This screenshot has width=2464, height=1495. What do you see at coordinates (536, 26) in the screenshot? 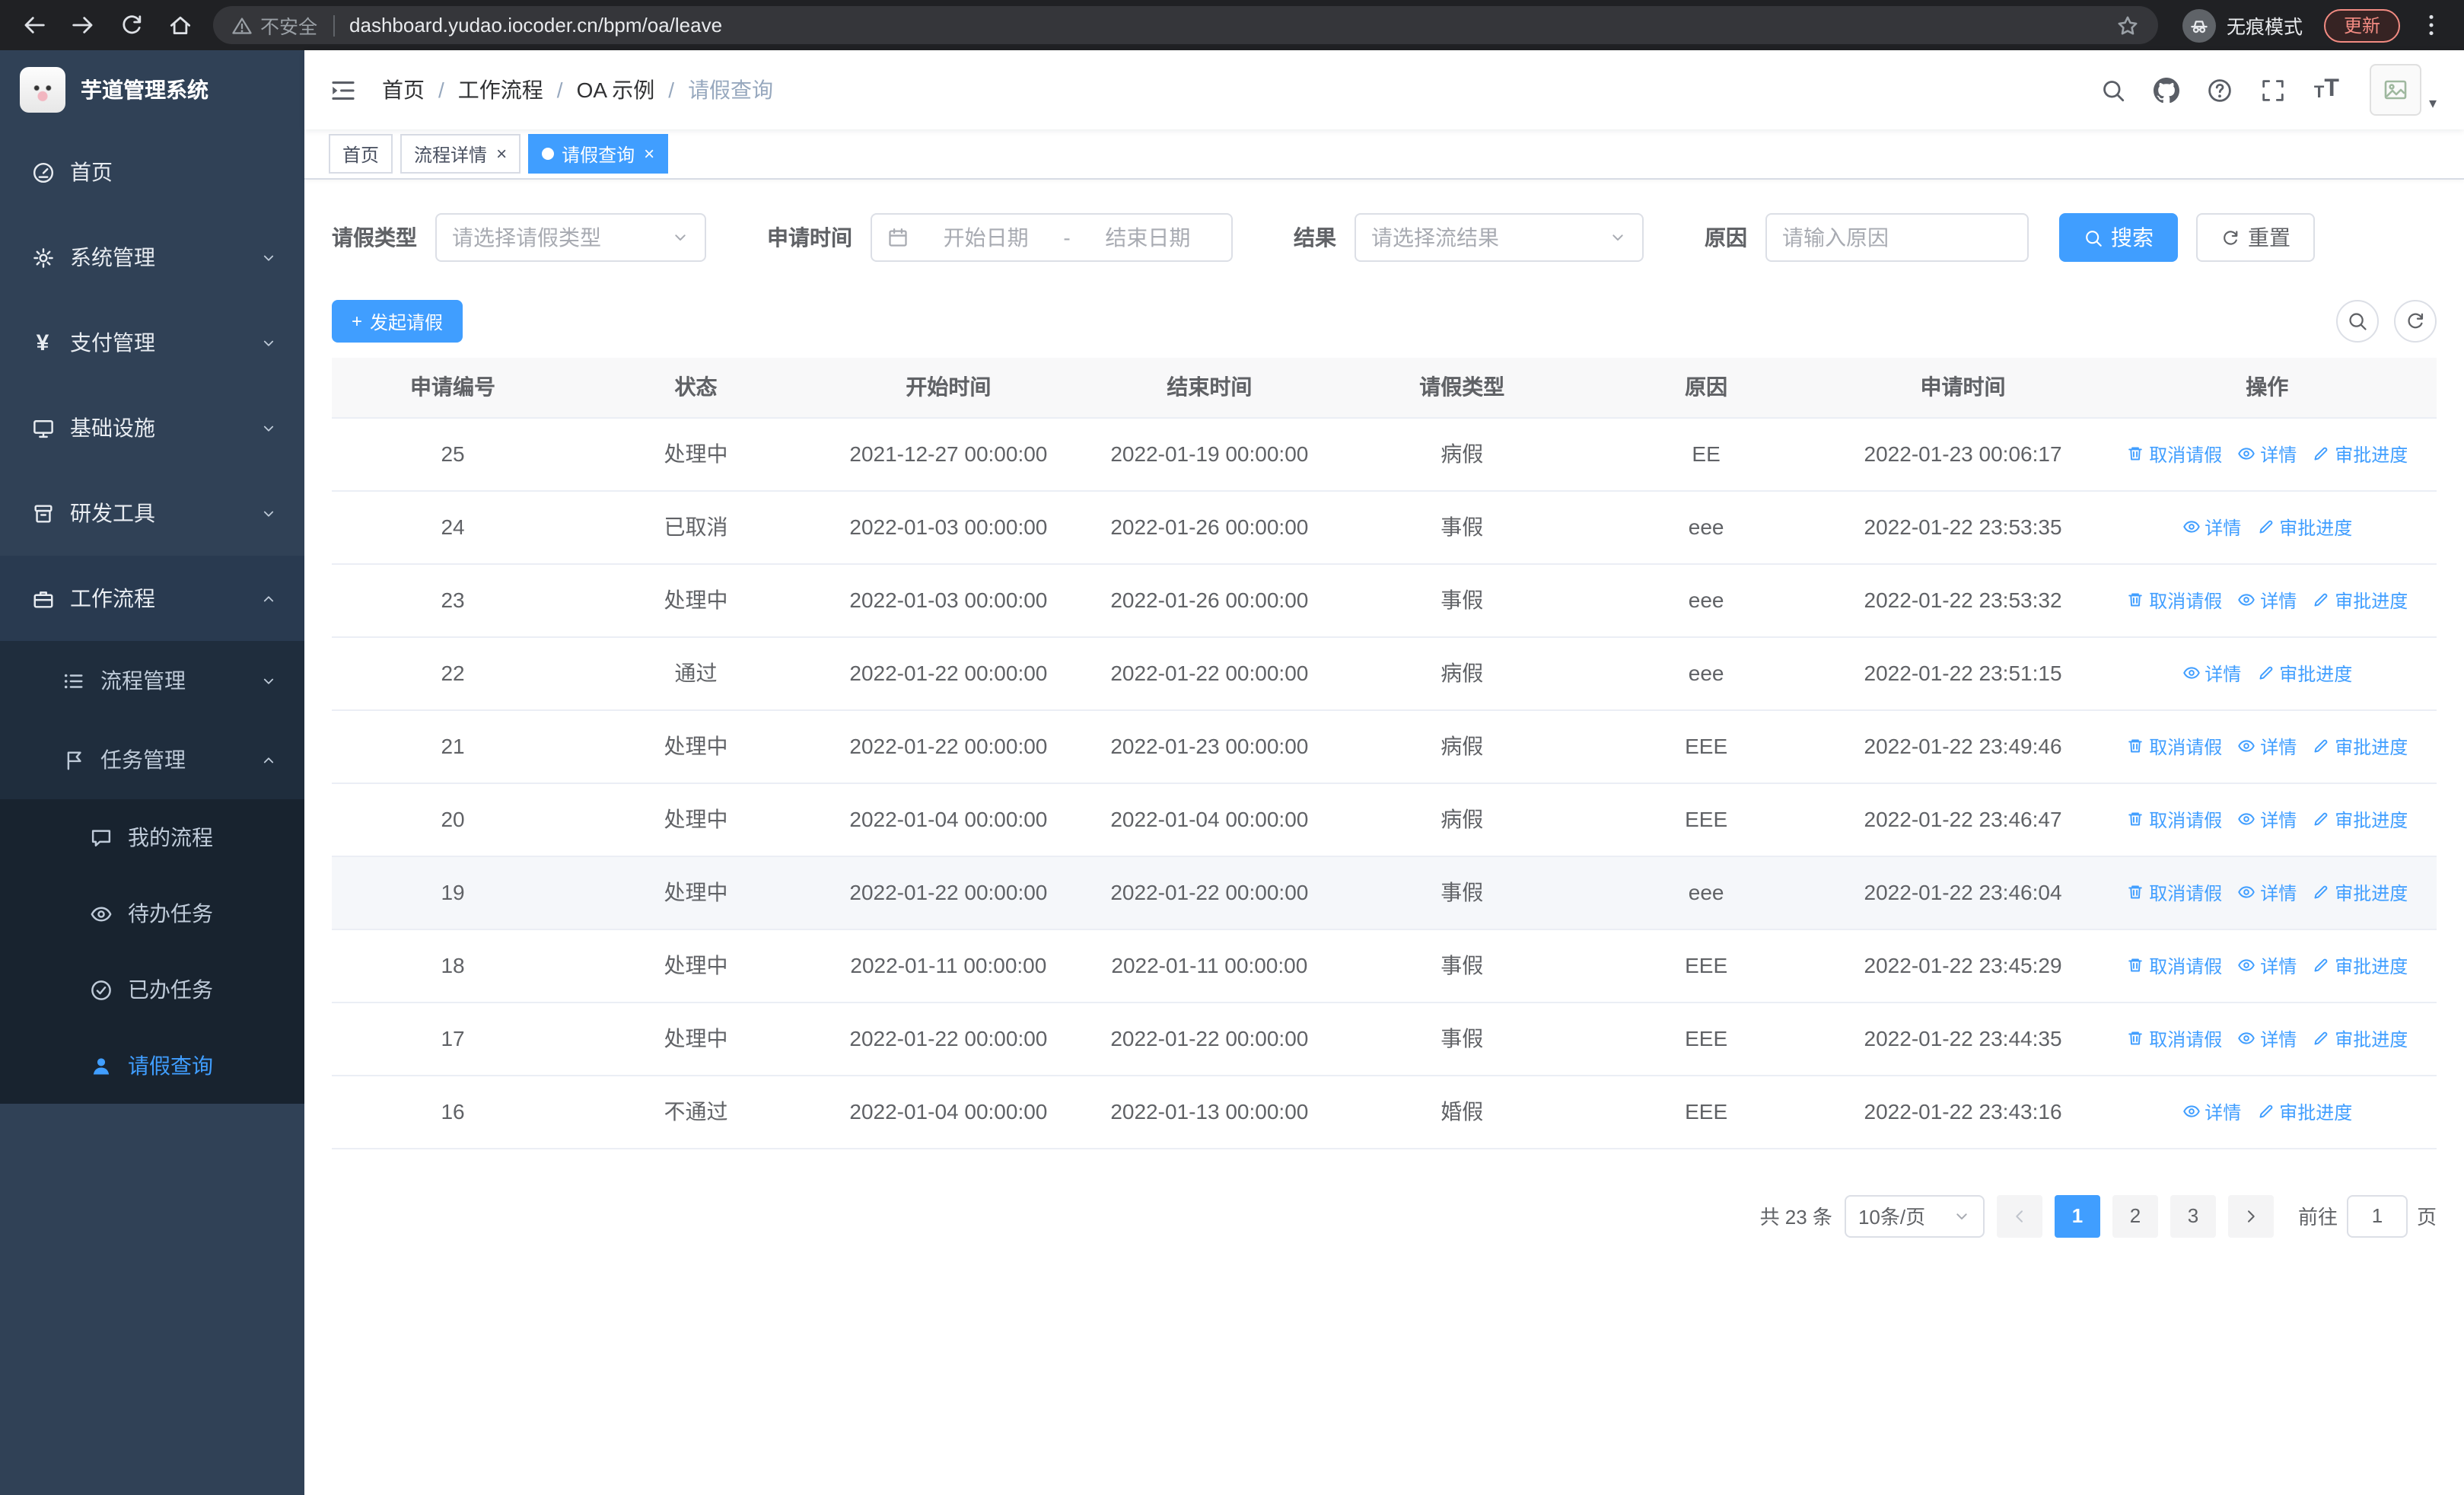
I see `url-text: dashboard.yudao.iocoder.cn/bpm/oa/leave` at bounding box center [536, 26].